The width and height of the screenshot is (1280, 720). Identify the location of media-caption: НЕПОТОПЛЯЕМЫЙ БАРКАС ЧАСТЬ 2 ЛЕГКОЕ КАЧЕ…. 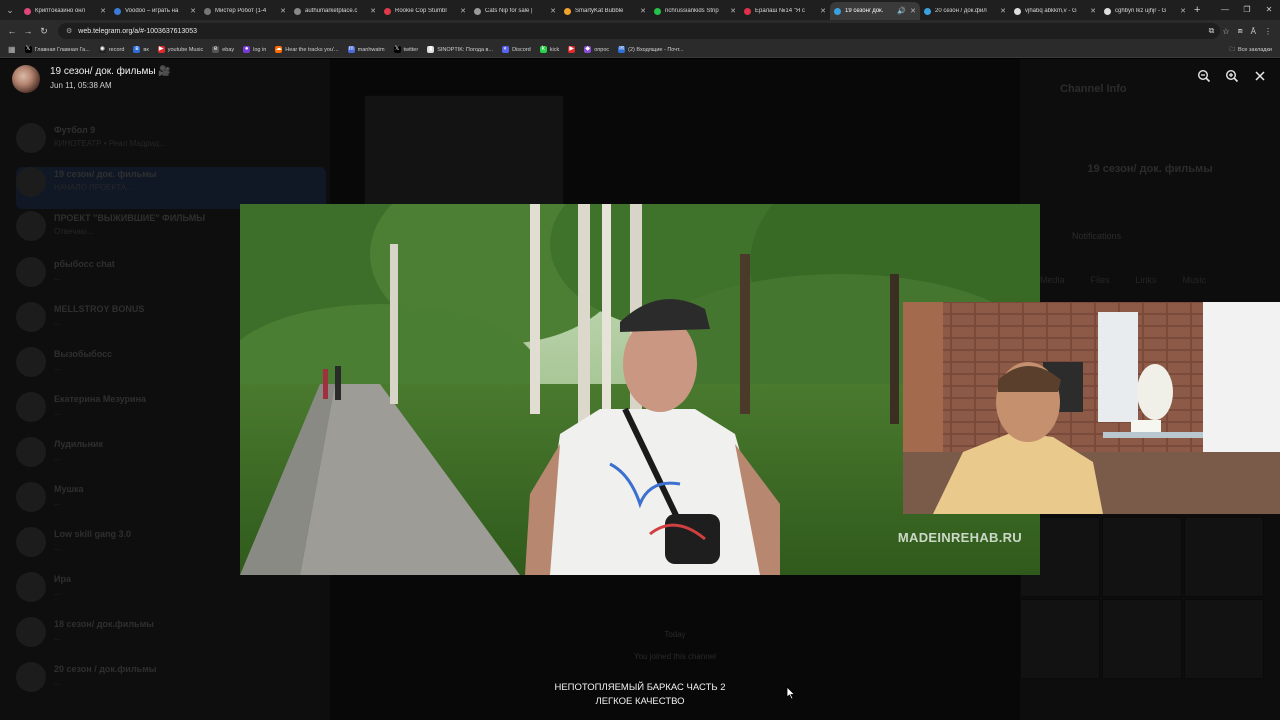
(640, 695).